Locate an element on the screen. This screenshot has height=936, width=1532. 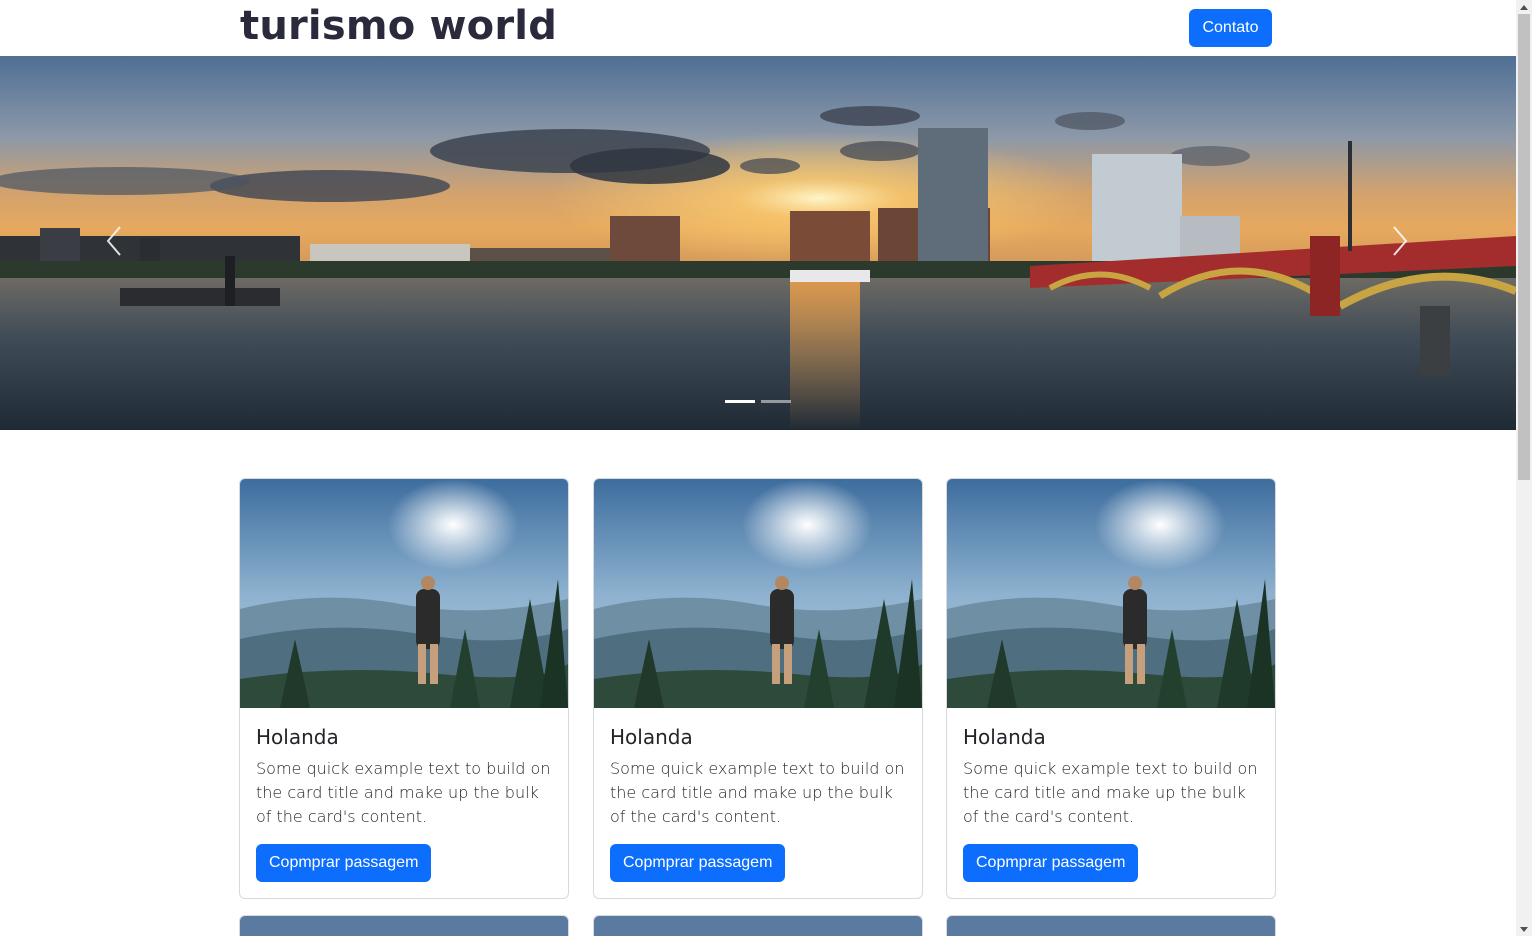
brand-title: turismo world is located at coordinates (398, 26).